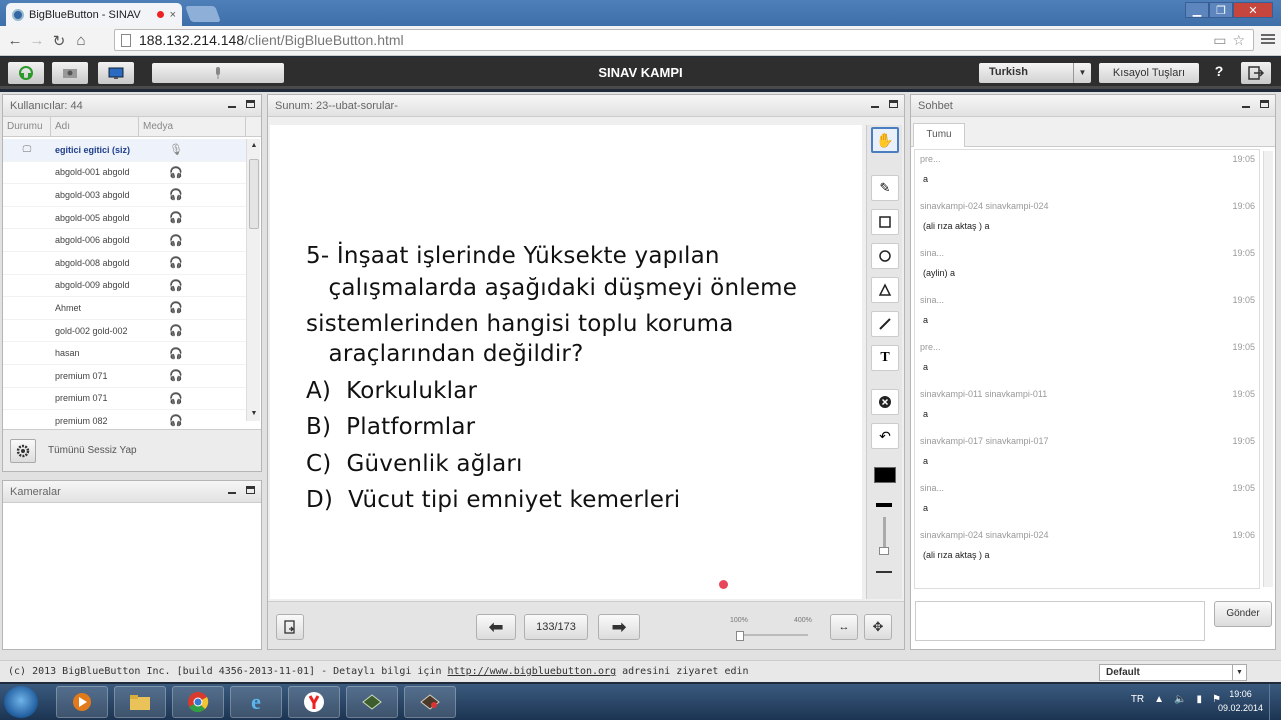 The width and height of the screenshot is (1281, 720). Describe the element at coordinates (984, 535) in the screenshot. I see `chat-sender: sinavkampi-024 sinavkampi-024` at that location.